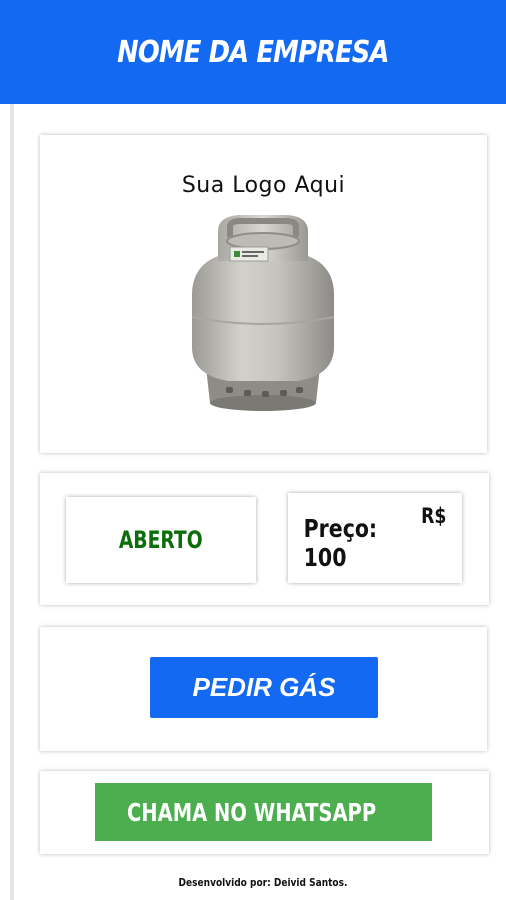  I want to click on open-status-box: ABERTO, so click(161, 540).